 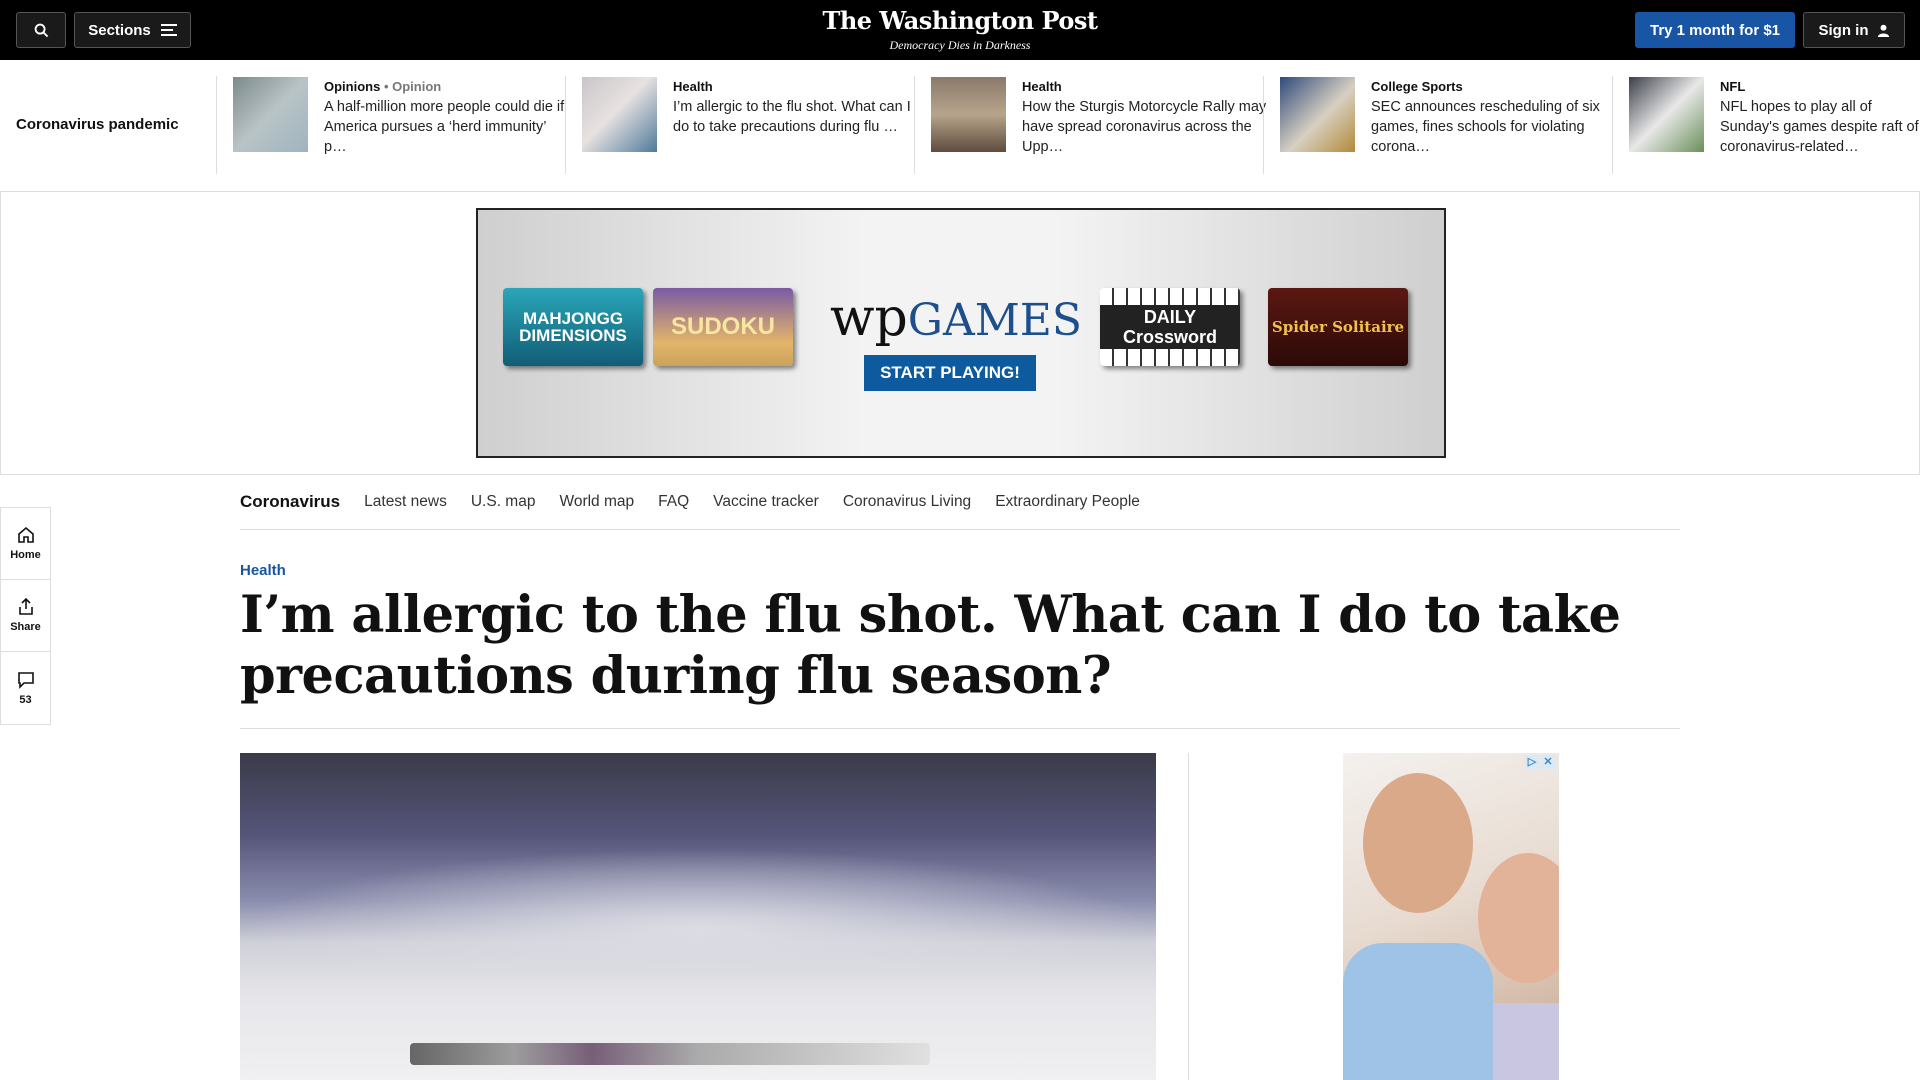 What do you see at coordinates (119, 30) in the screenshot?
I see `sections-label: Sections` at bounding box center [119, 30].